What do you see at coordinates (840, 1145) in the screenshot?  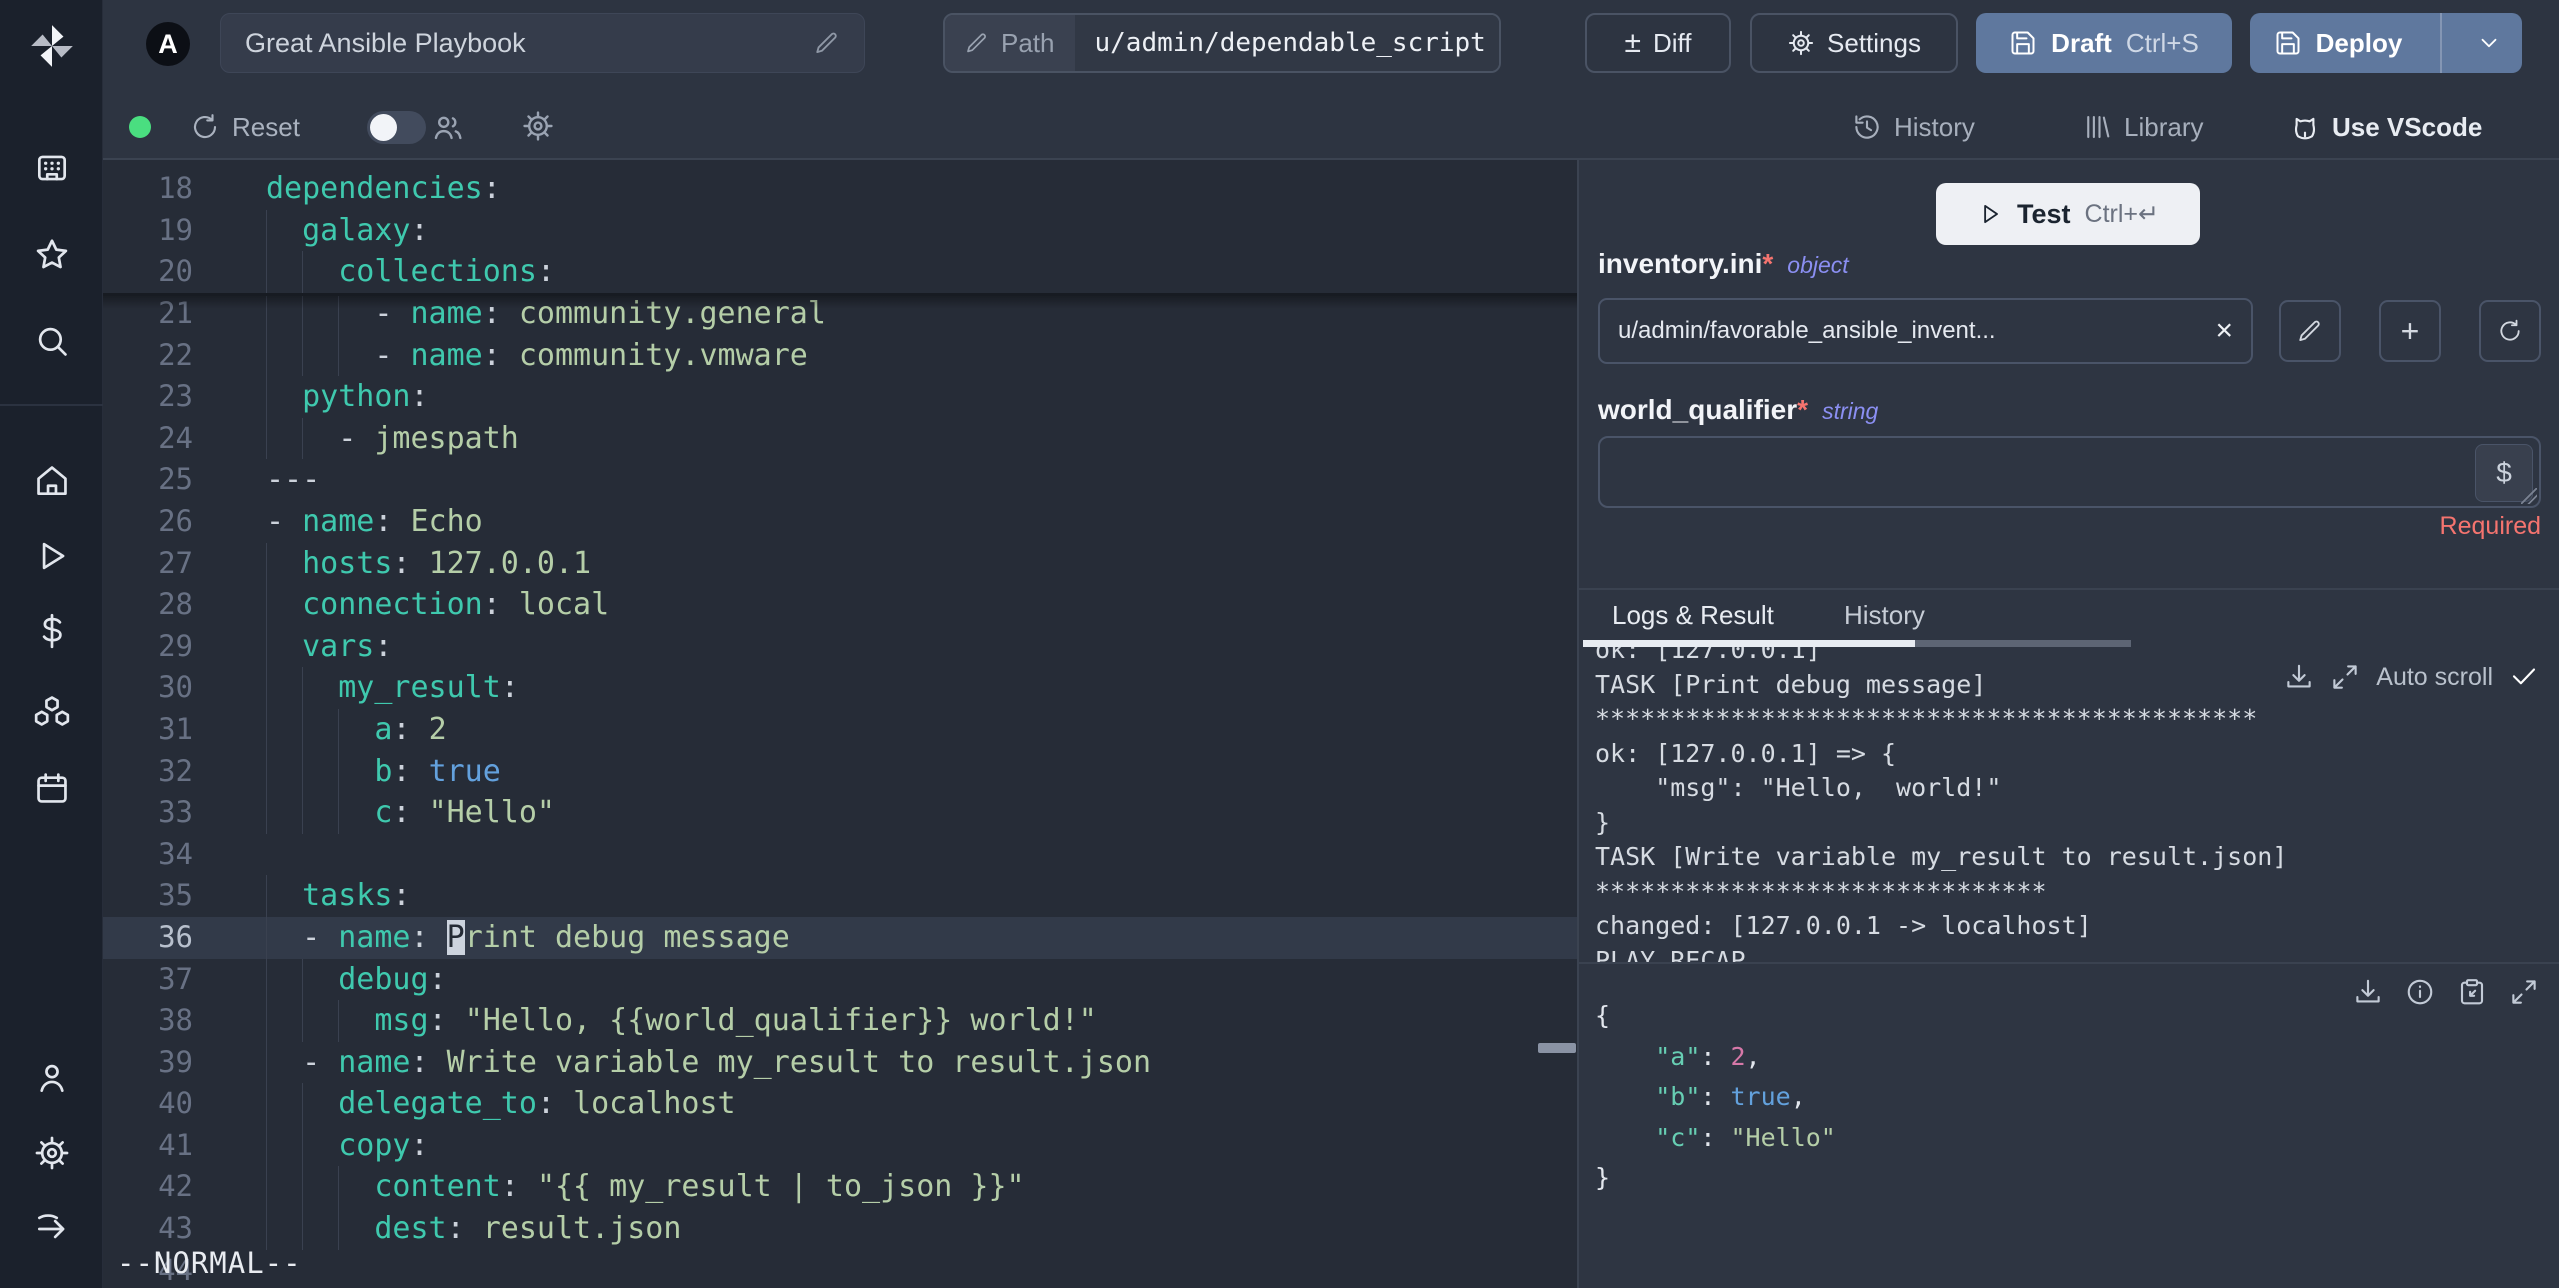 I see `code-line: 41 copy:` at bounding box center [840, 1145].